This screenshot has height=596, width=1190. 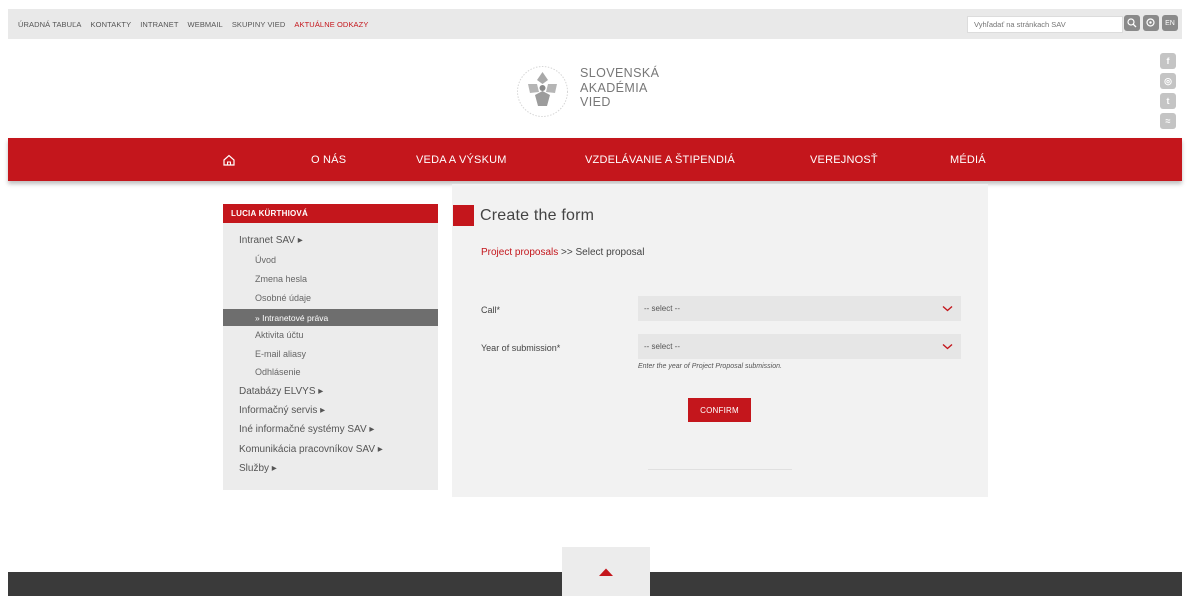 What do you see at coordinates (159, 24) in the screenshot?
I see `top-link-intranet: INTRANET` at bounding box center [159, 24].